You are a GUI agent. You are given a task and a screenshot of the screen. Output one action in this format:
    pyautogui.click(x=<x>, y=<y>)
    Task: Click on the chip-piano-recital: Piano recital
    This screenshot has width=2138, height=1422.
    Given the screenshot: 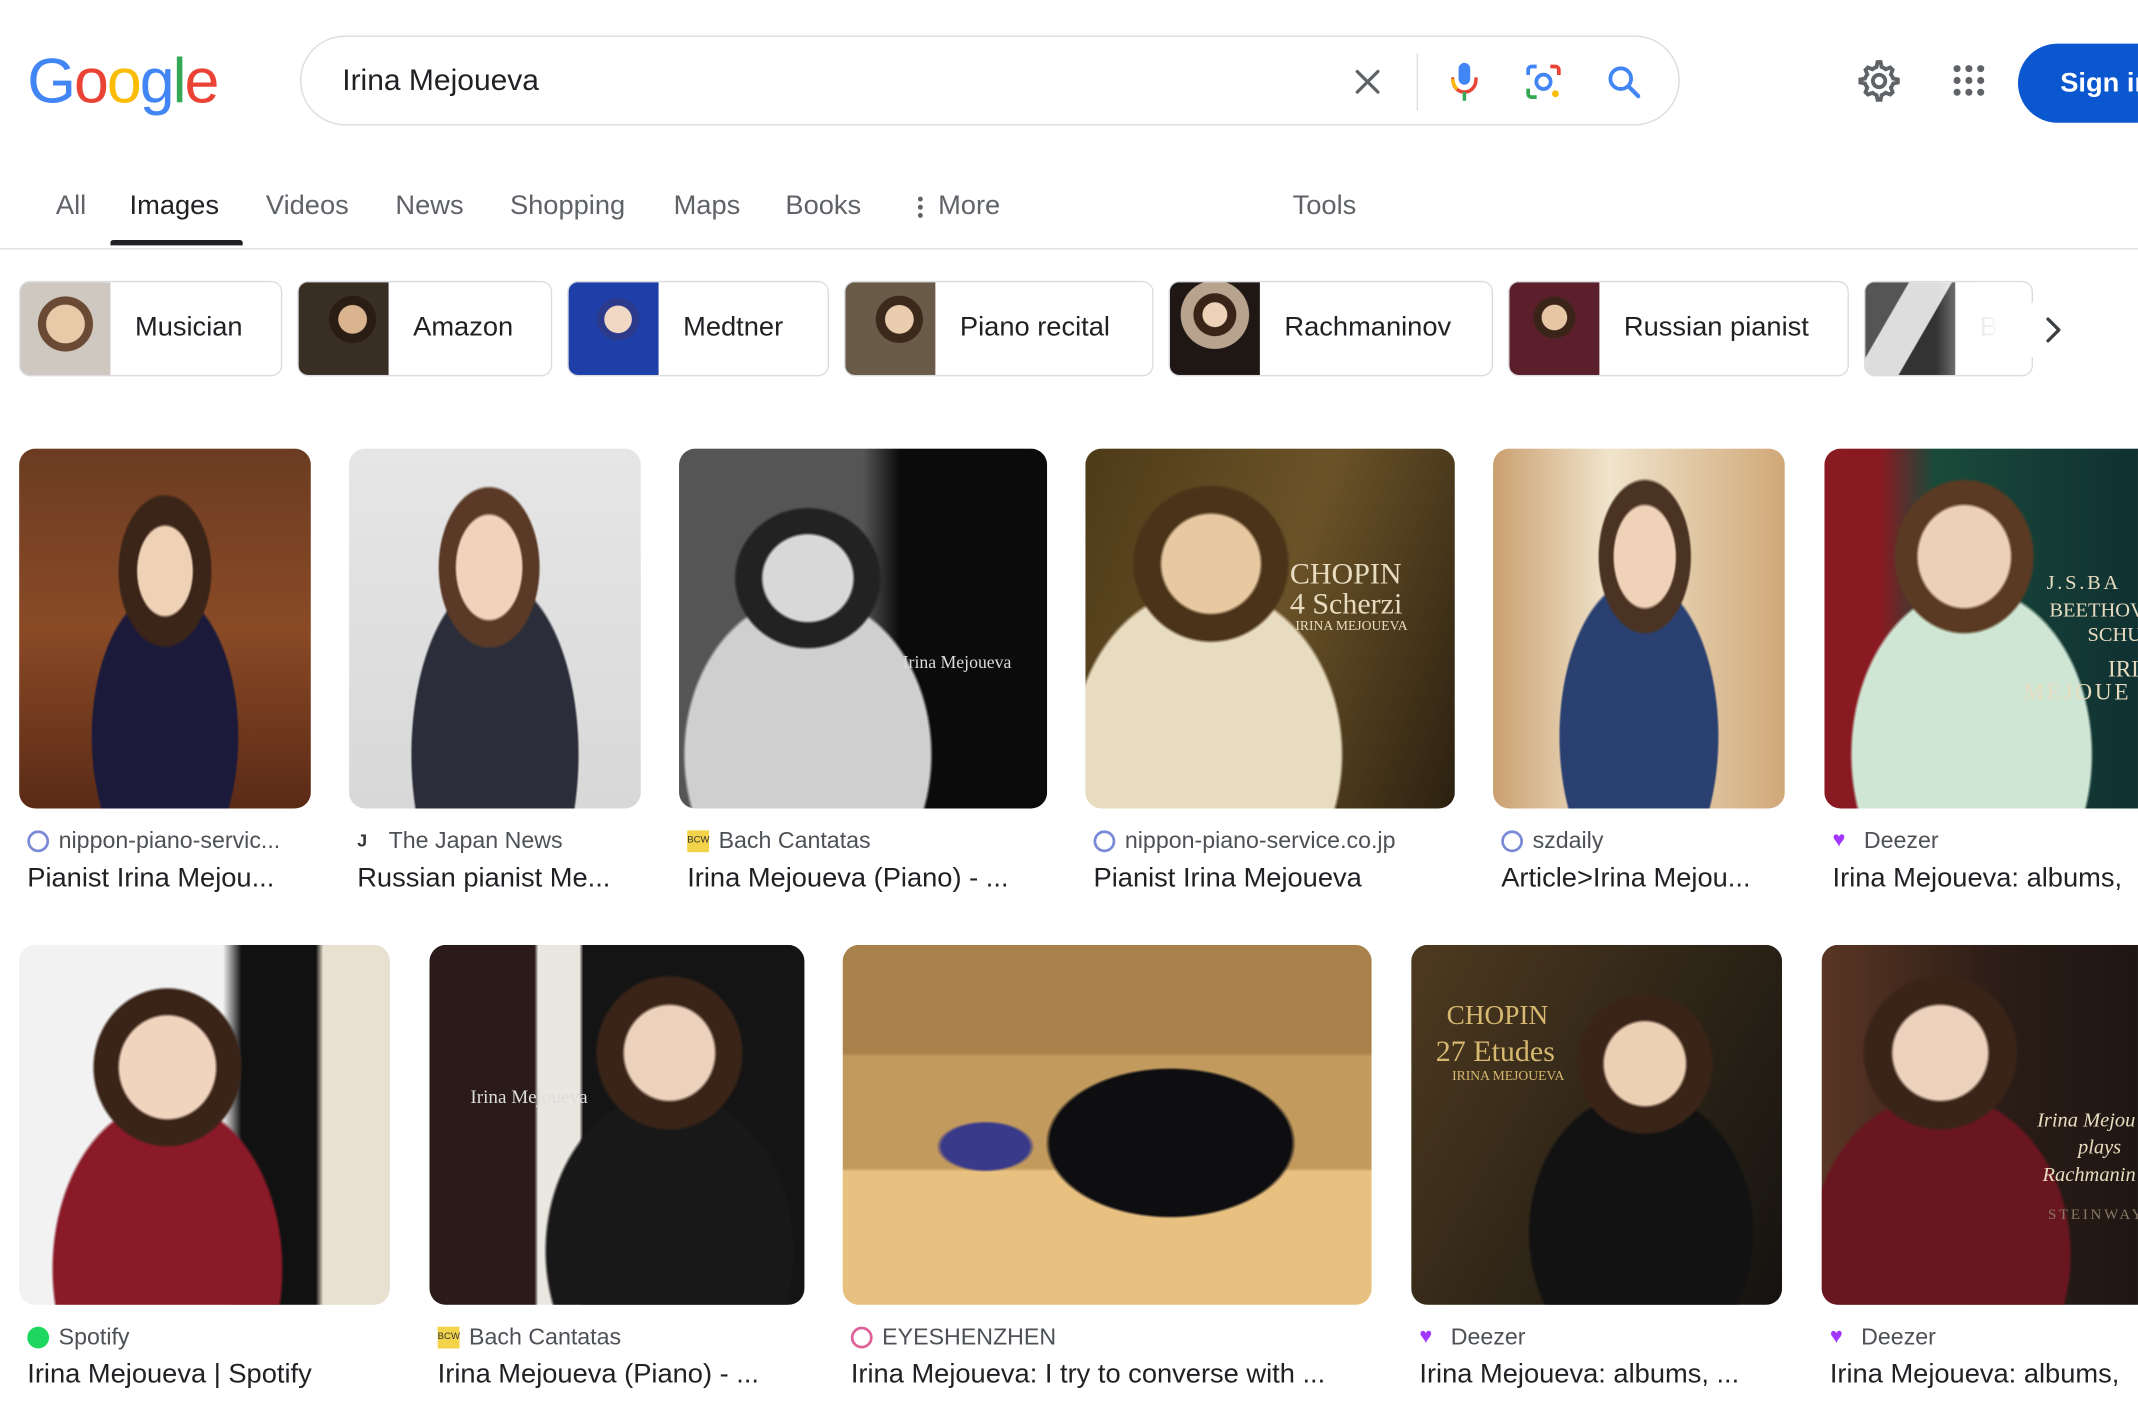 What is the action you would take?
    pyautogui.click(x=999, y=328)
    